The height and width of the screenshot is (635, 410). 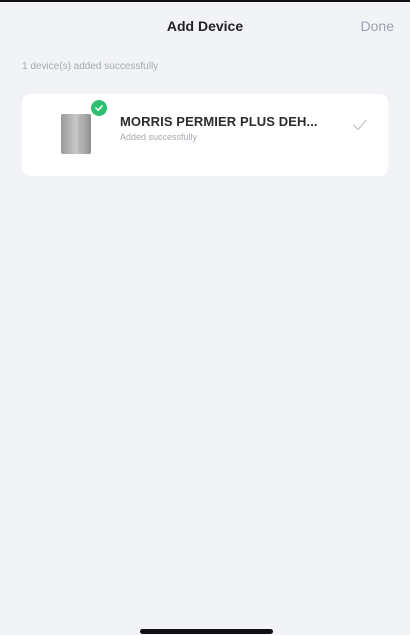 I want to click on done-button: Done, so click(x=377, y=26).